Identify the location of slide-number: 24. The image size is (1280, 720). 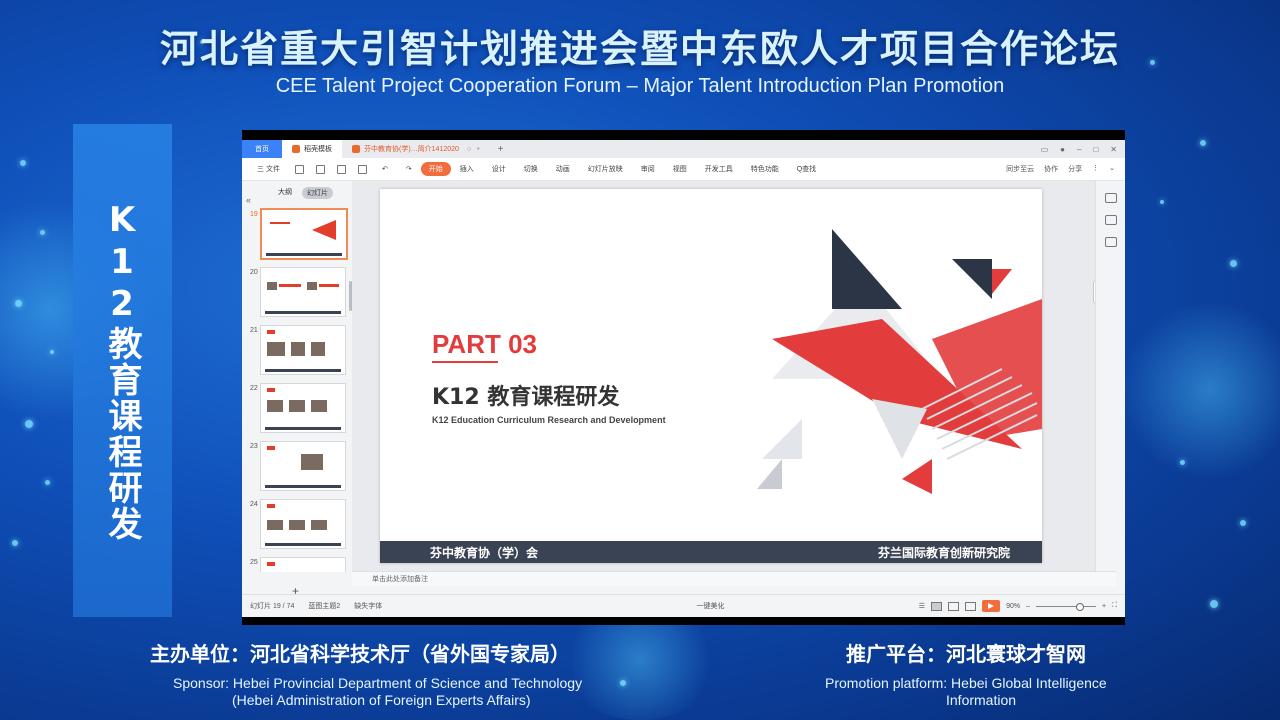
(254, 504).